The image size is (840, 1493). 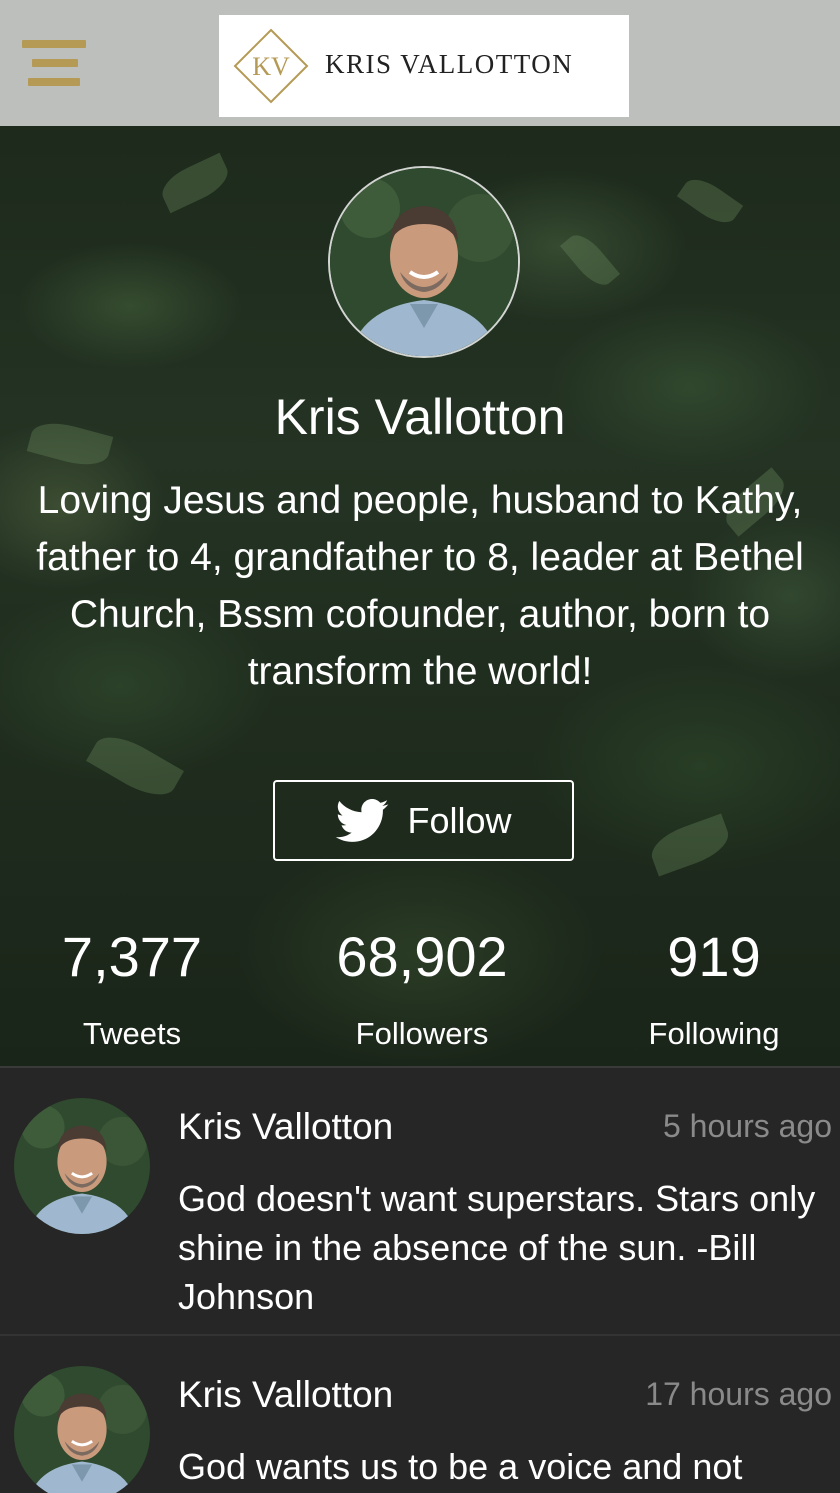 I want to click on stat-value: 7,377, so click(x=132, y=956).